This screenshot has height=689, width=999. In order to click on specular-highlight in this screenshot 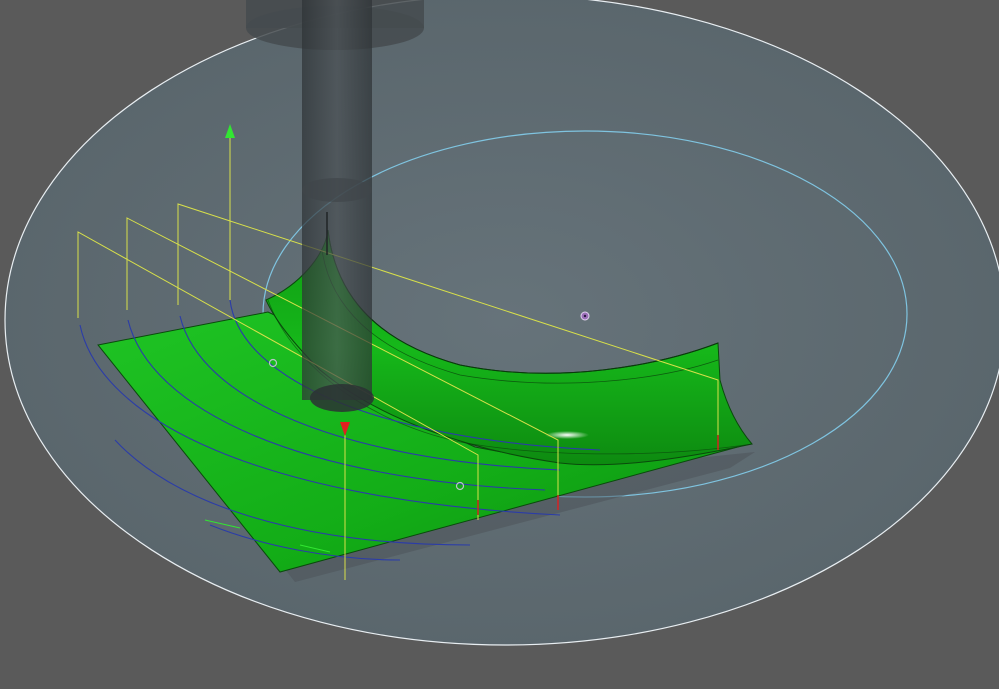, I will do `click(567, 435)`.